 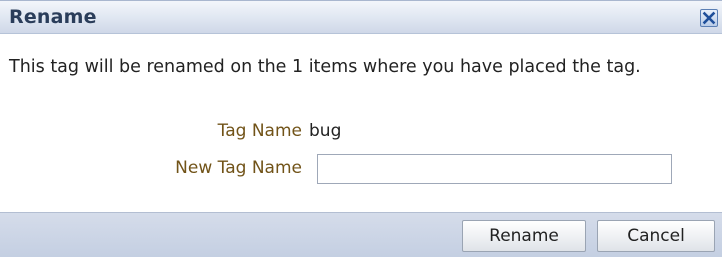 What do you see at coordinates (325, 131) in the screenshot?
I see `tag-name-value: bug` at bounding box center [325, 131].